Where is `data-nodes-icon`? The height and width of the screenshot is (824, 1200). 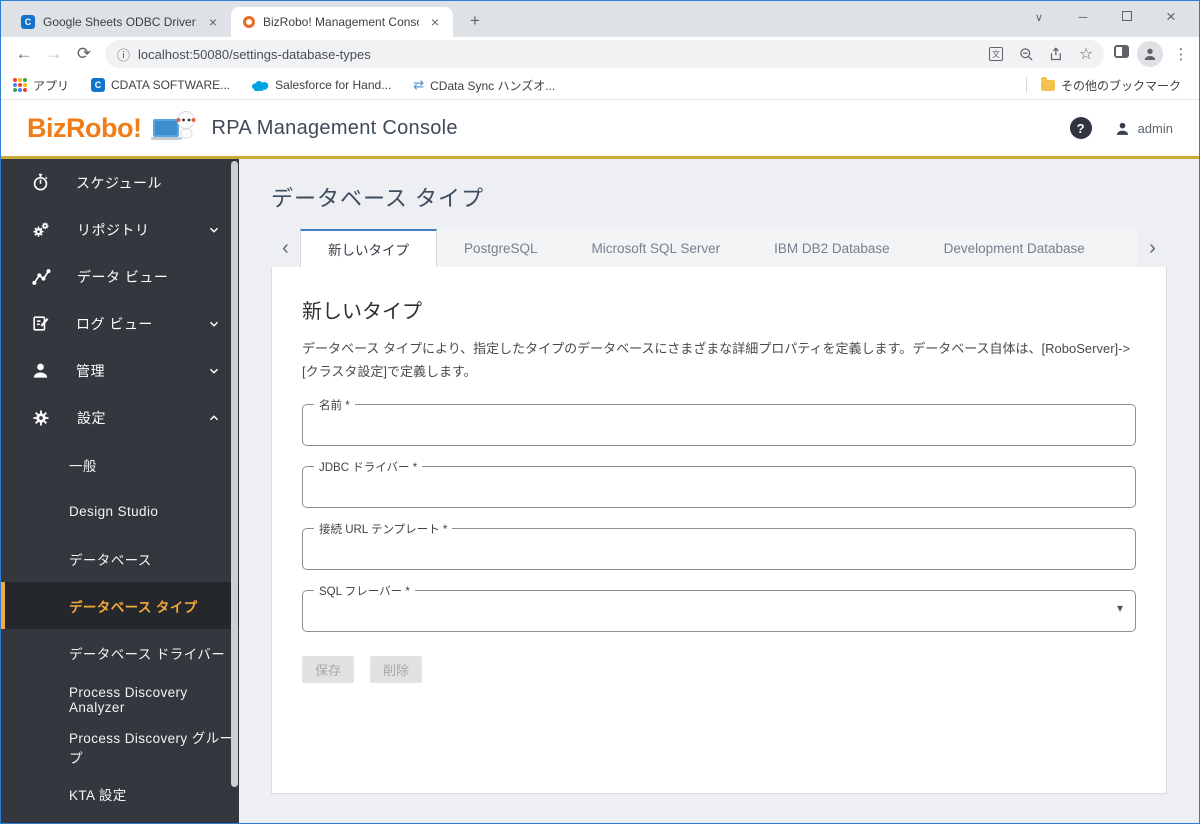 data-nodes-icon is located at coordinates (41, 276).